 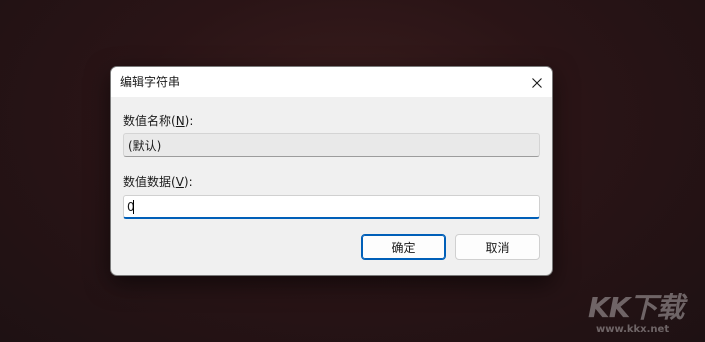 I want to click on value-name-hotkey: N, so click(x=180, y=121).